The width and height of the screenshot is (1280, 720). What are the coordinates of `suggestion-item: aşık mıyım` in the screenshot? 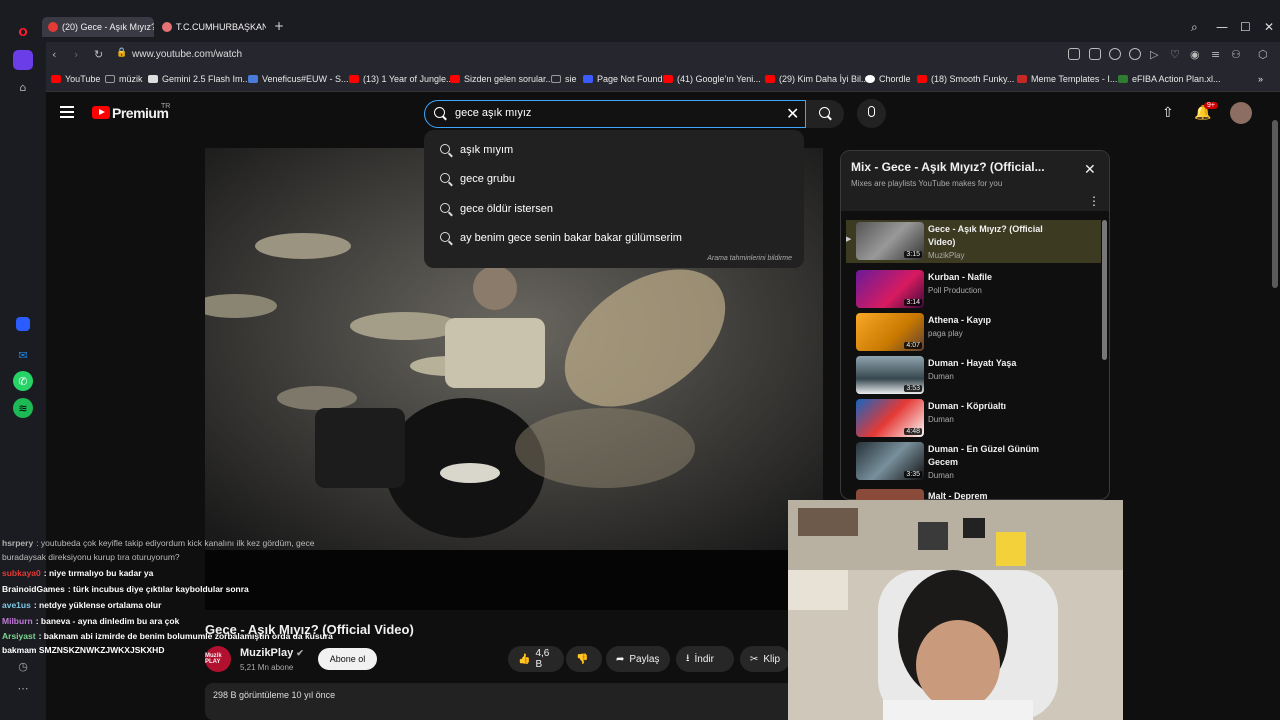 It's located at (614, 149).